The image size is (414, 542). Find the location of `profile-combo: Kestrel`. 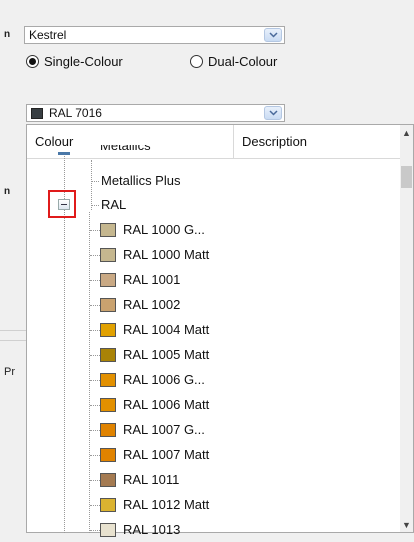

profile-combo: Kestrel is located at coordinates (154, 35).